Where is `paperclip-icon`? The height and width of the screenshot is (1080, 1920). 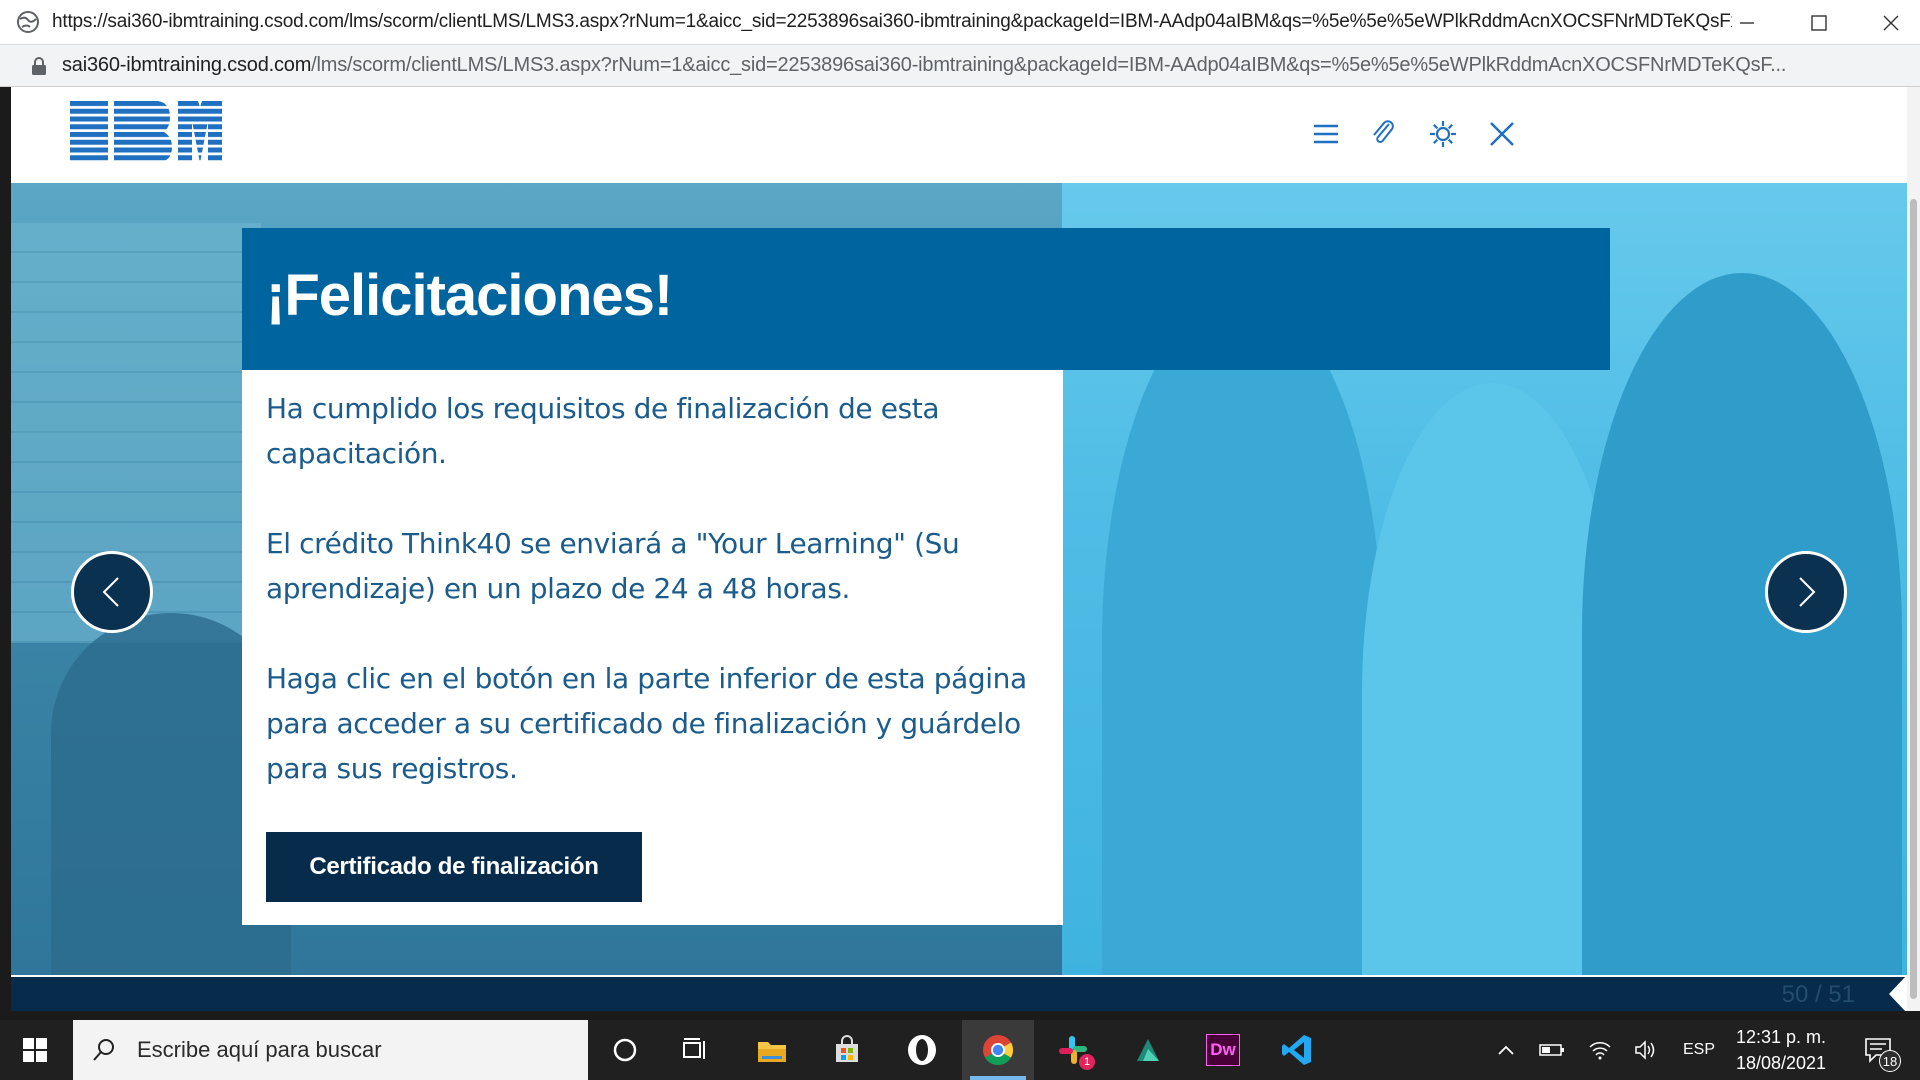 paperclip-icon is located at coordinates (1383, 131).